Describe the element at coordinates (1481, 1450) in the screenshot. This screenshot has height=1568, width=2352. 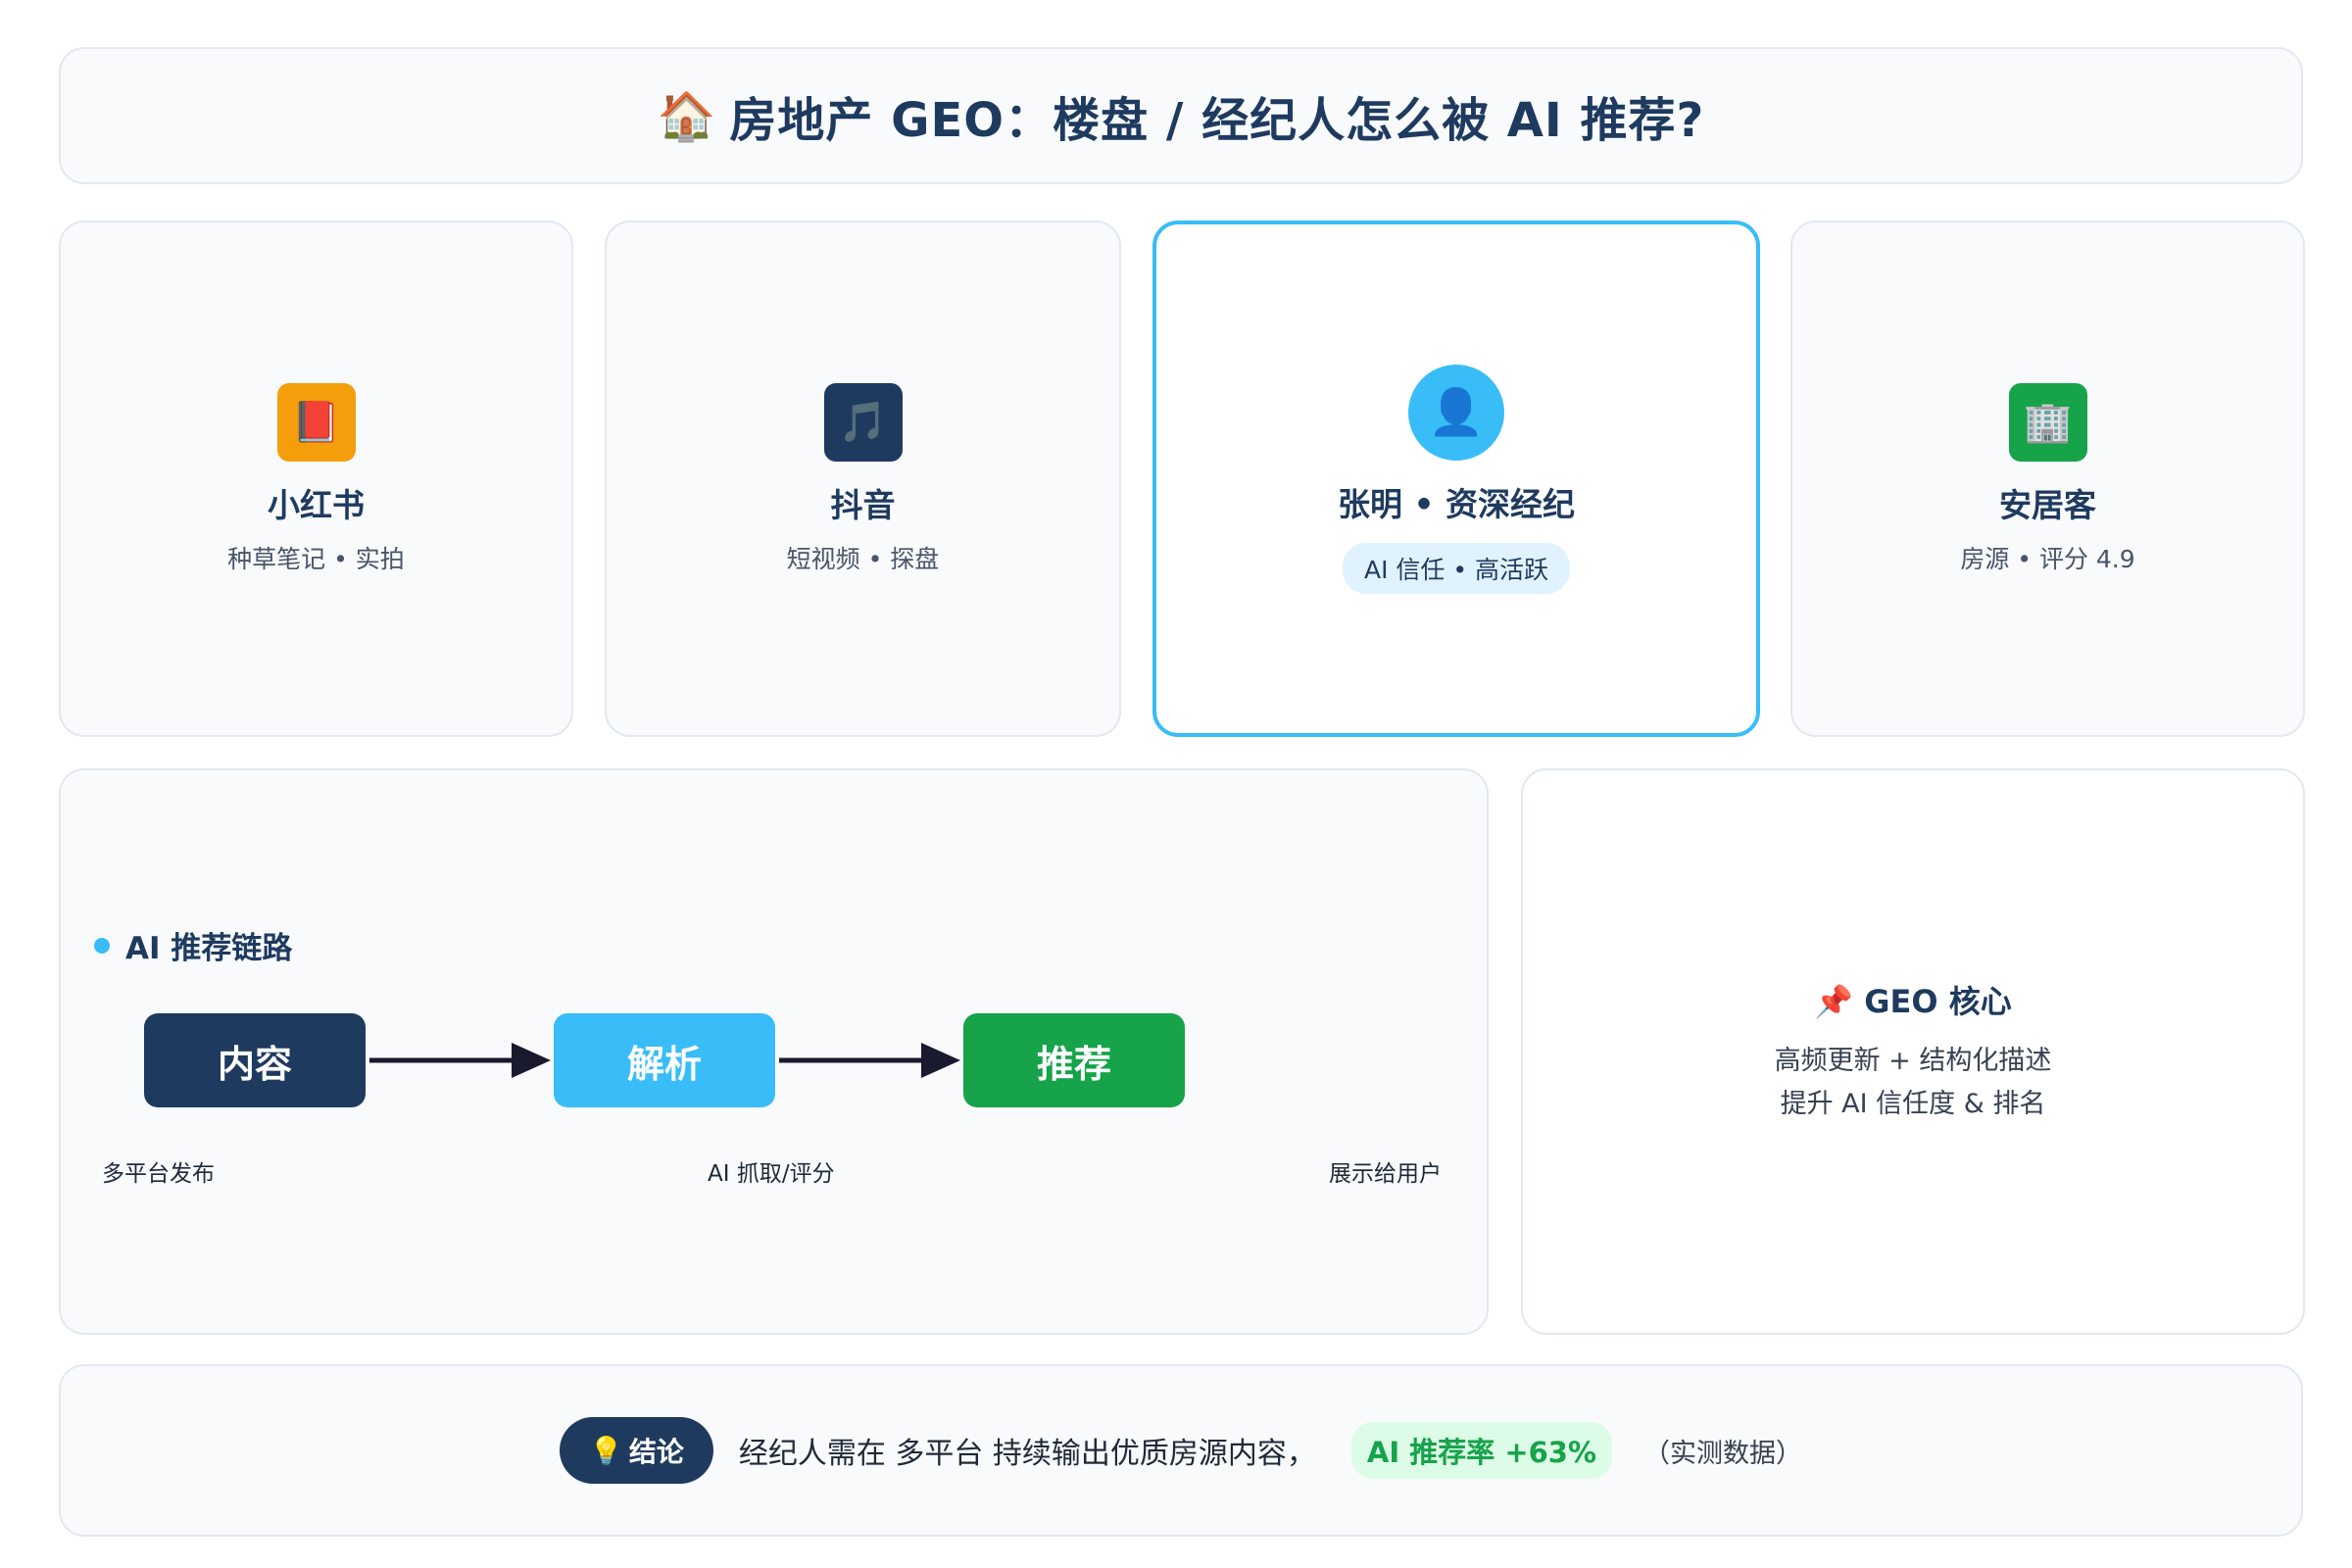
I see `recommend-rate-badge: AI 推荐率 +63%` at that location.